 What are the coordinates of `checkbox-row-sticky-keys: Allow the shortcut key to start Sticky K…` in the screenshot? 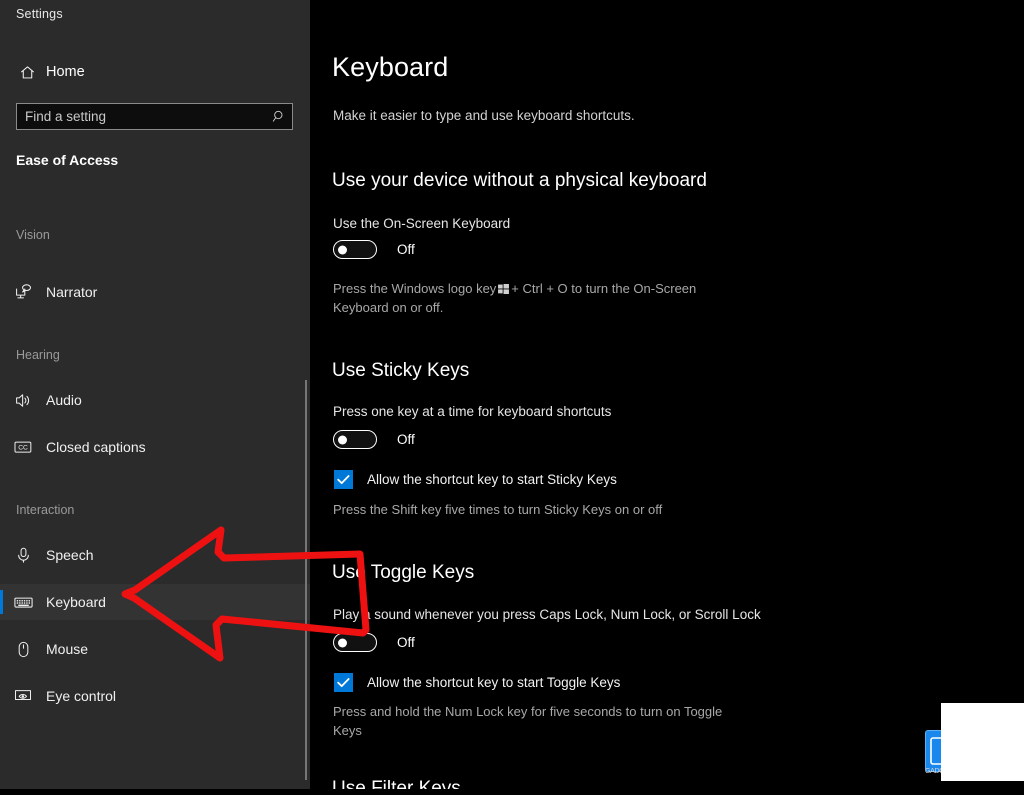 It's located at (475, 479).